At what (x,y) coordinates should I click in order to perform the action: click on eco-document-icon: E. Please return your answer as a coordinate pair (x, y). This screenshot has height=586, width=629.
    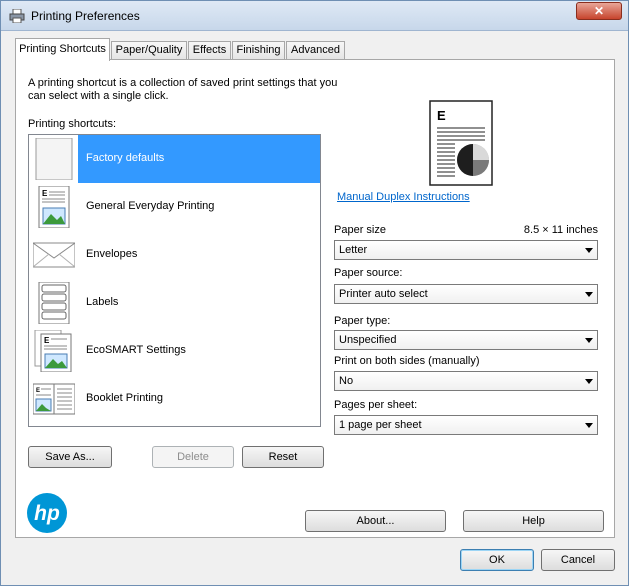
    Looking at the image, I should click on (53, 351).